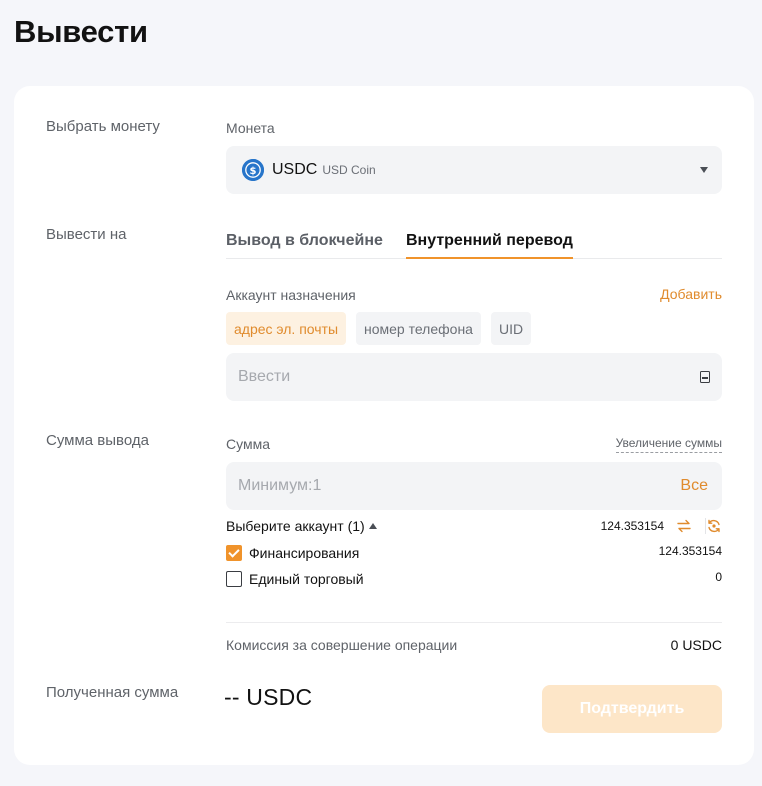 The image size is (762, 786). I want to click on account-name-funding: Финансирования, so click(304, 553).